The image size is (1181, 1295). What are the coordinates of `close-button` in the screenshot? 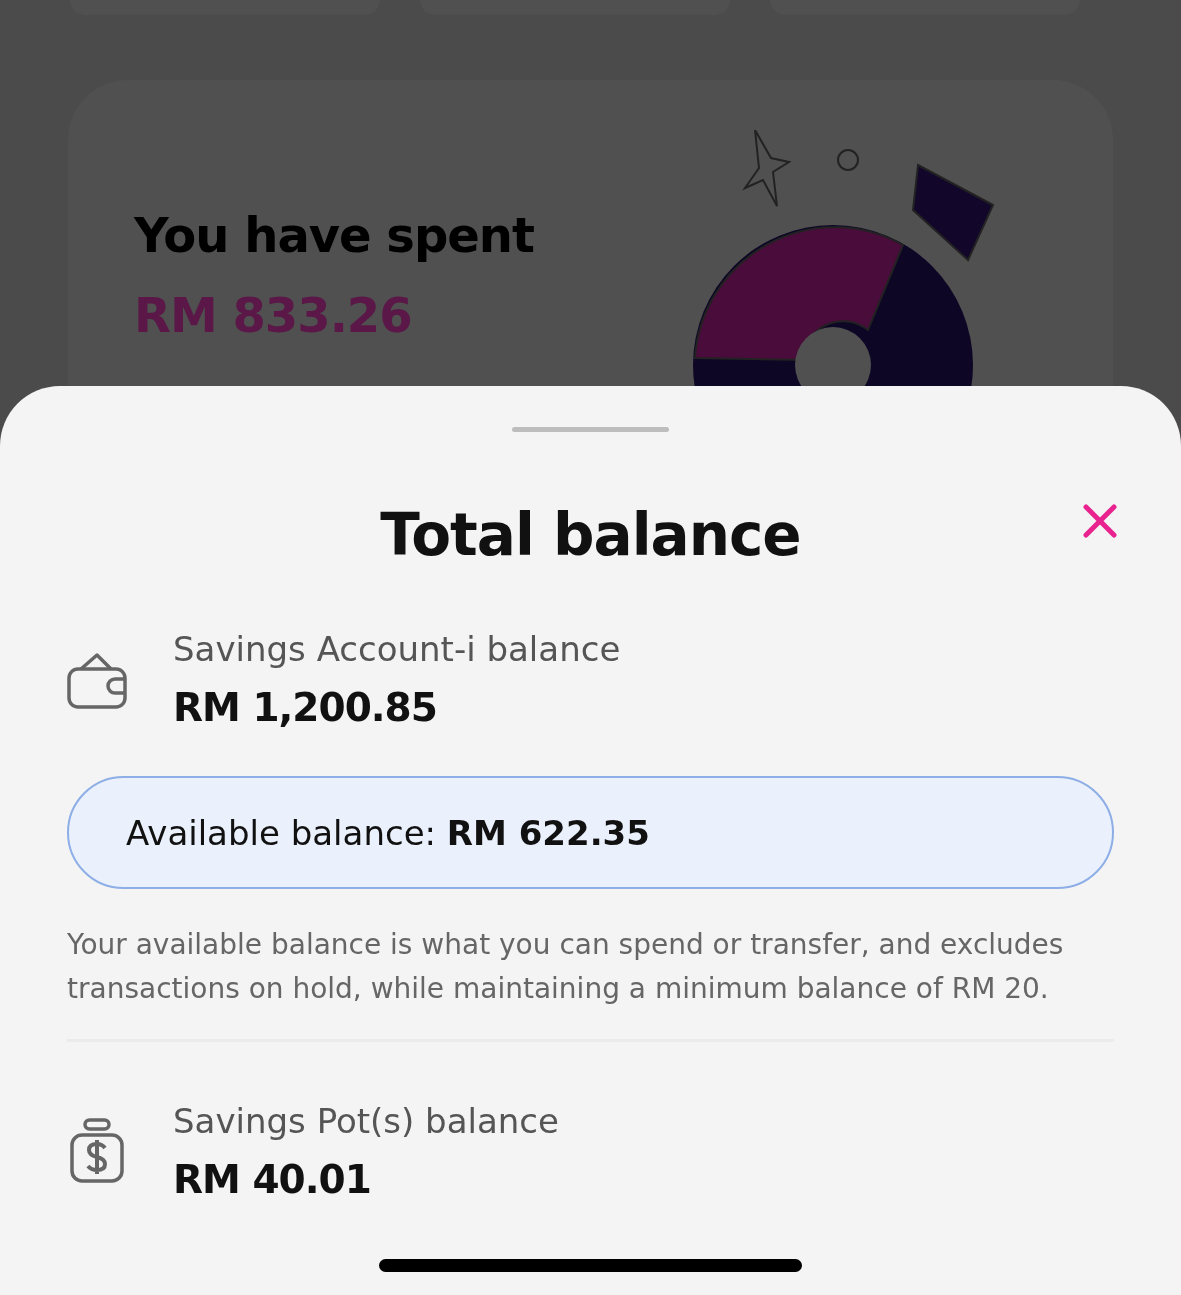 It's located at (1100, 521).